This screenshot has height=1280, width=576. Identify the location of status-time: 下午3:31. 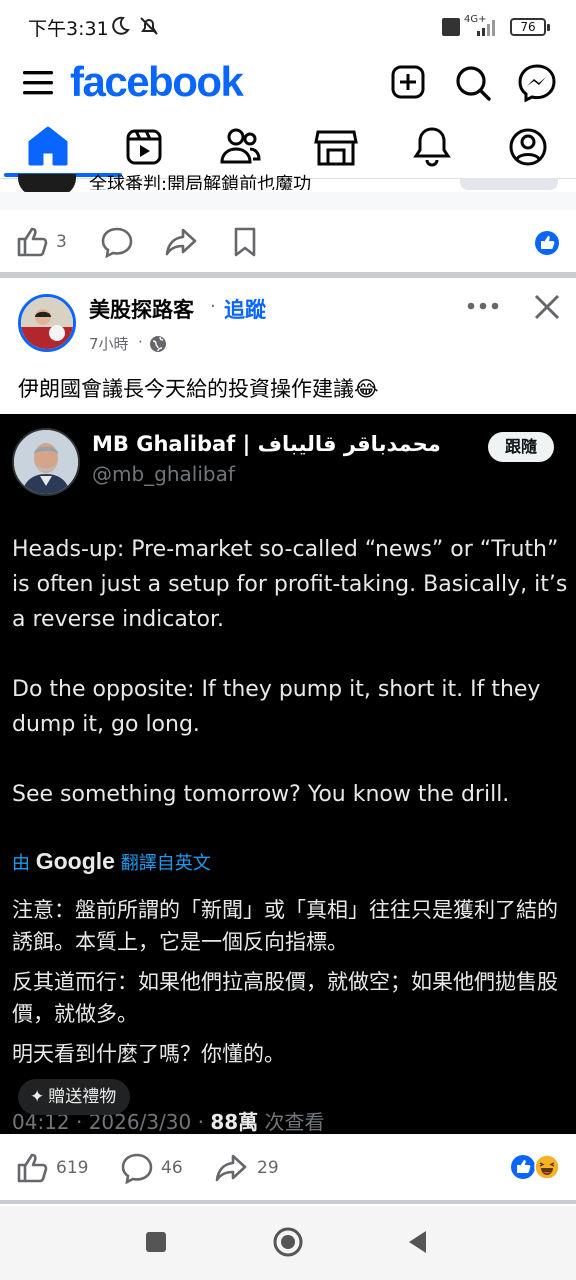
(68, 29).